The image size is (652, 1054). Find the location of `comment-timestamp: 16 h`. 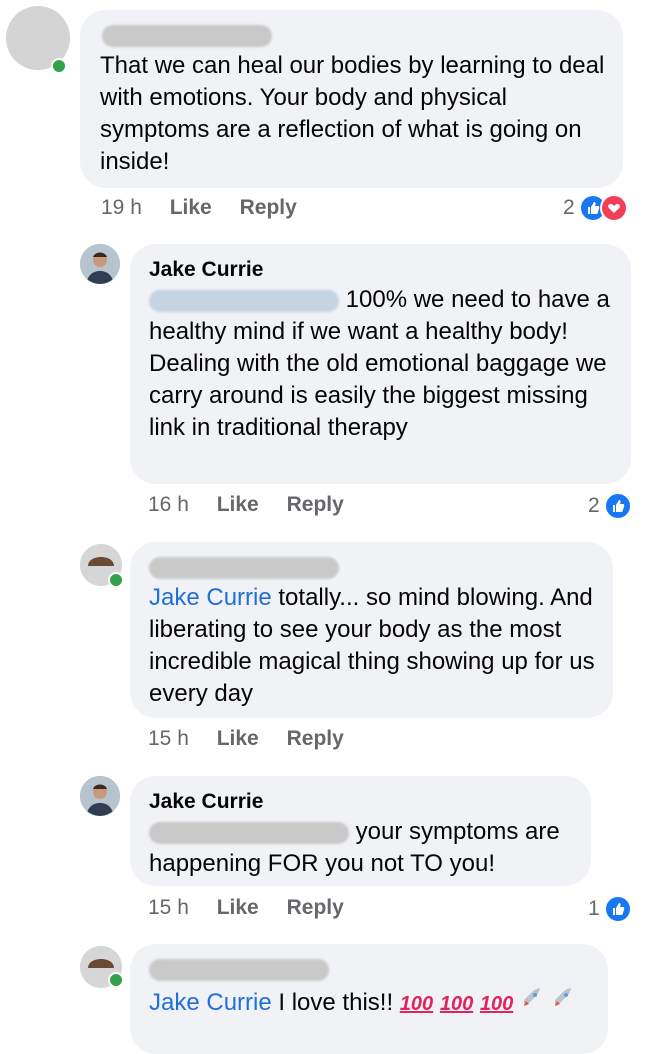

comment-timestamp: 16 h is located at coordinates (168, 504).